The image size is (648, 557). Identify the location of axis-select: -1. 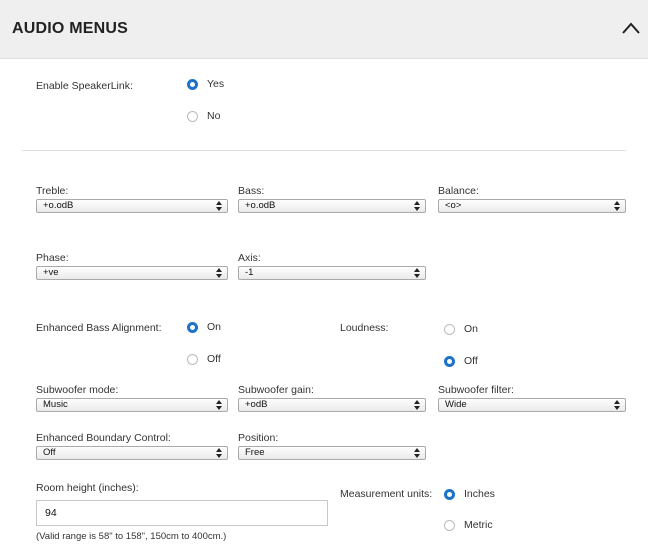
(332, 273).